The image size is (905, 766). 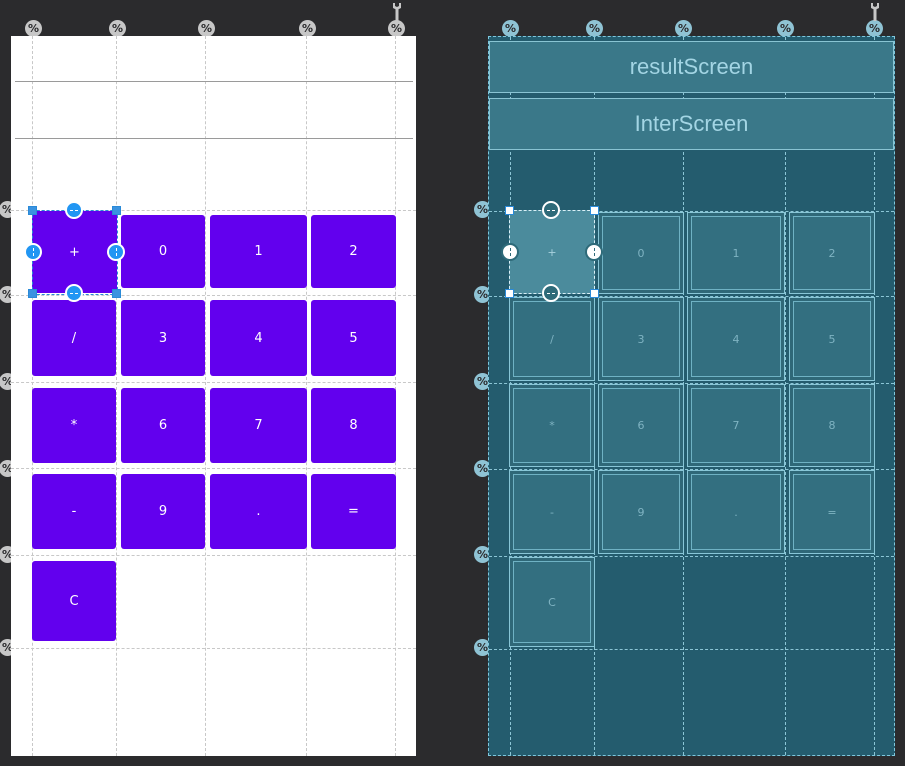 I want to click on wrench-icon, so click(x=397, y=12).